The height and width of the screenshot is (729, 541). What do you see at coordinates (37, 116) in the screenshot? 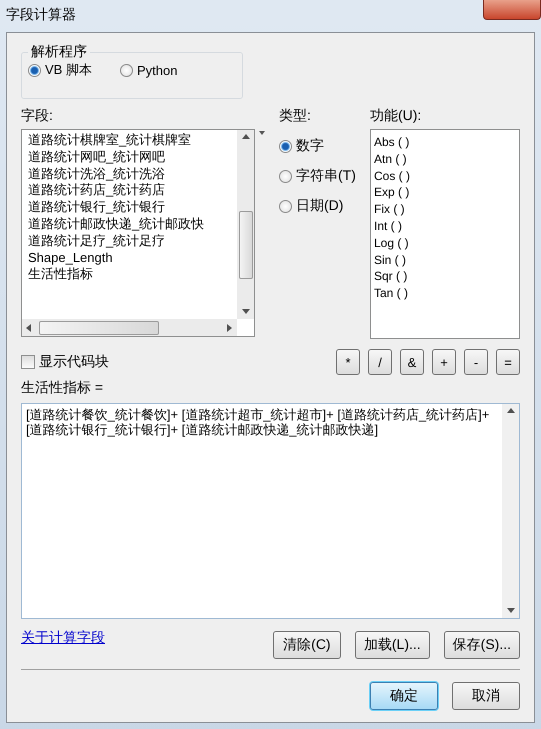
I see `fields-label: 字段:` at bounding box center [37, 116].